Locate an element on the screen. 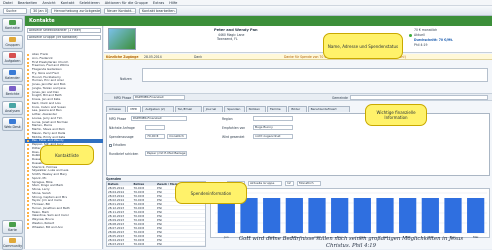 This screenshot has height=250, width=492. nav-aufgaben: Aufgaben is located at coordinates (12, 58).